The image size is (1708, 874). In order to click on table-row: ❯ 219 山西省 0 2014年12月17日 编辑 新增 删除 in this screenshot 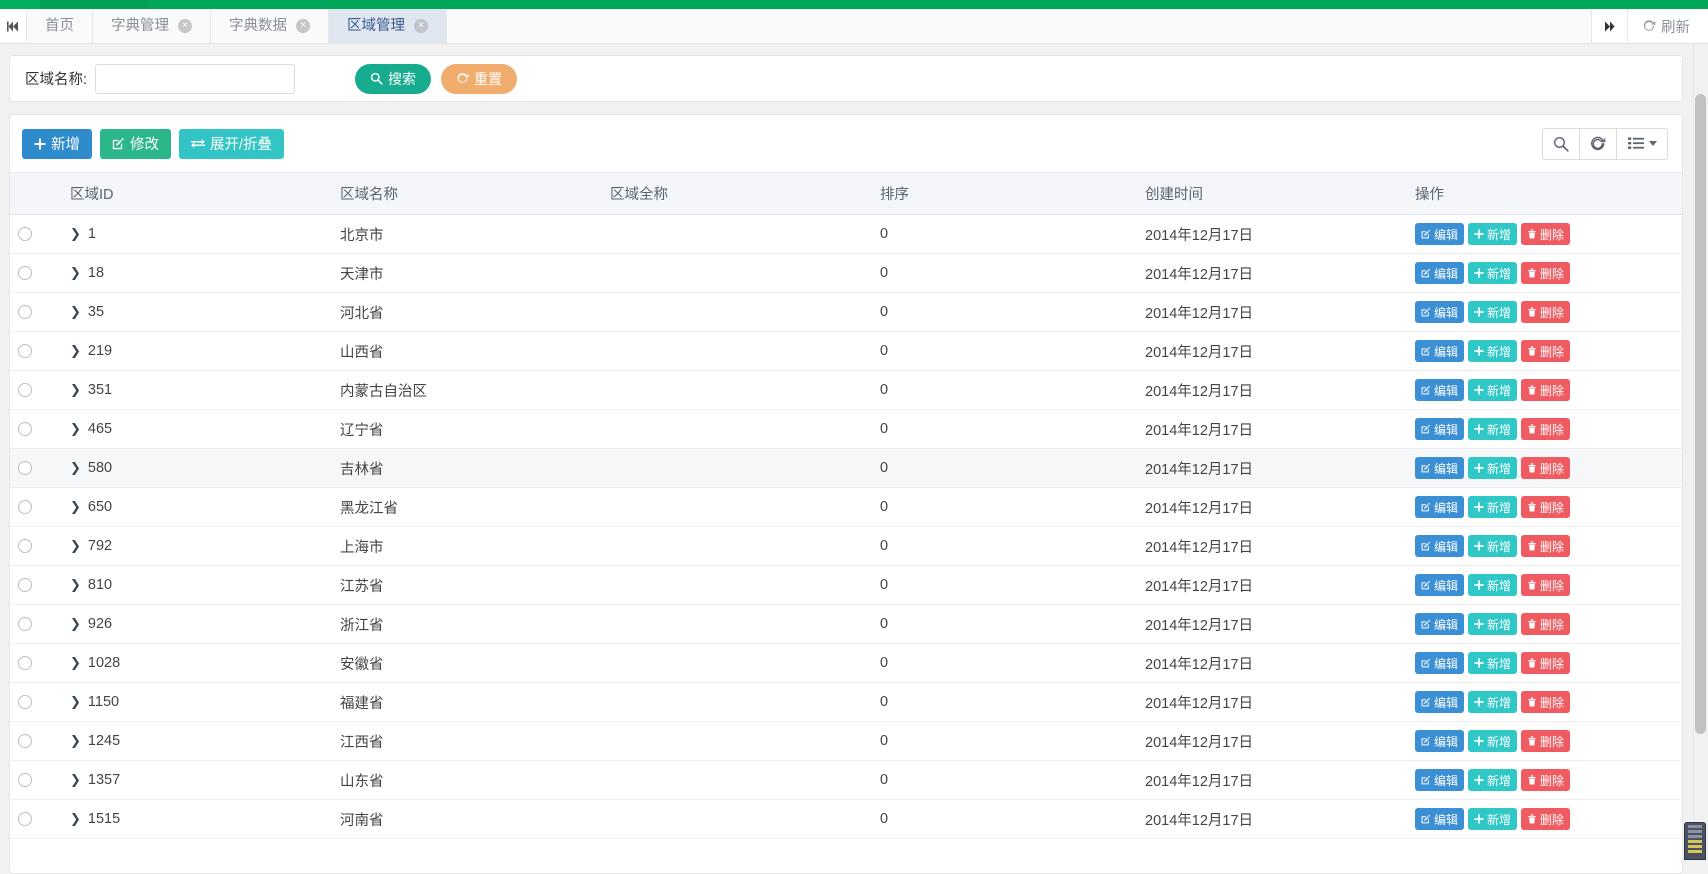, I will do `click(846, 351)`.